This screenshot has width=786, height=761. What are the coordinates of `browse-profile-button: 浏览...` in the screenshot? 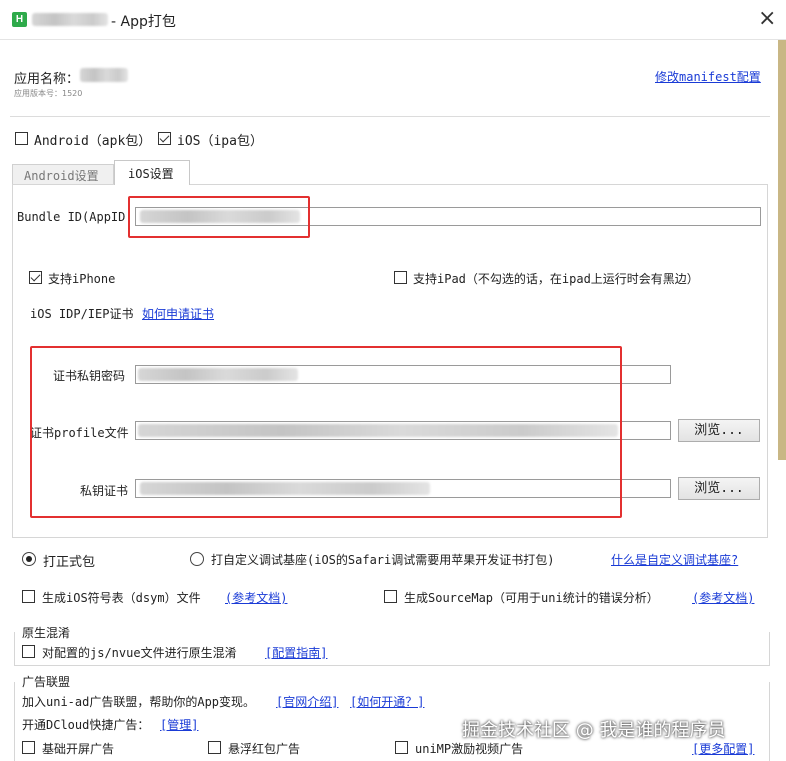 It's located at (719, 430).